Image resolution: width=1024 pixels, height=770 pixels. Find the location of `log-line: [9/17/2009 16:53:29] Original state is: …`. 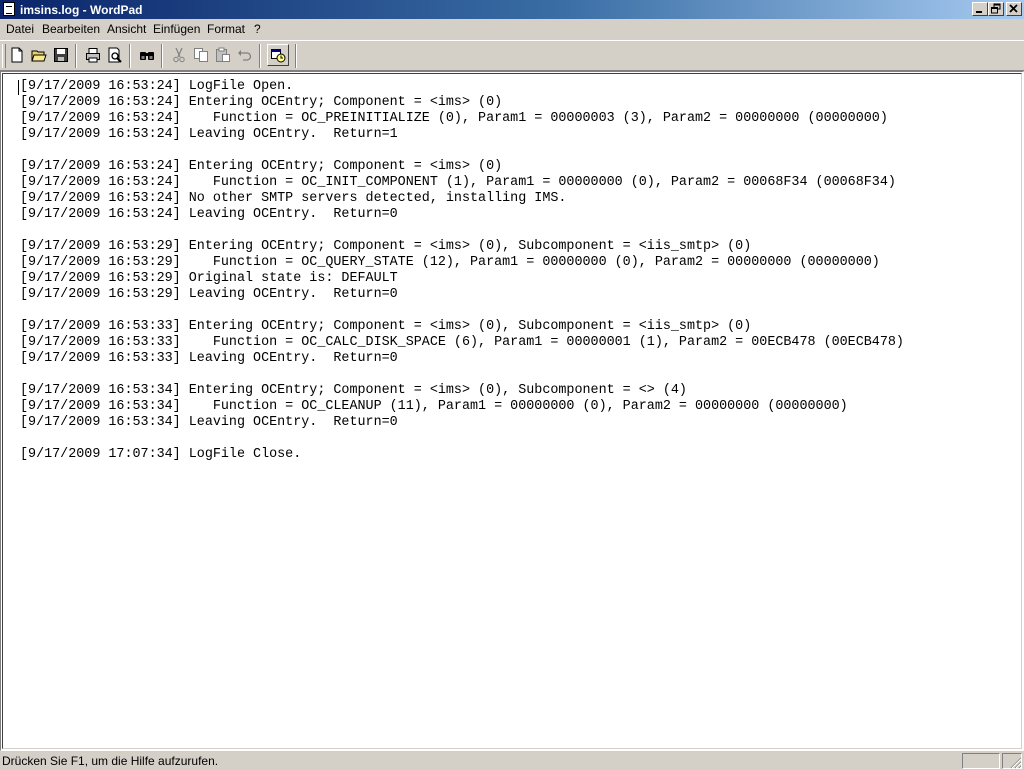

log-line: [9/17/2009 16:53:29] Original state is: … is located at coordinates (209, 278).